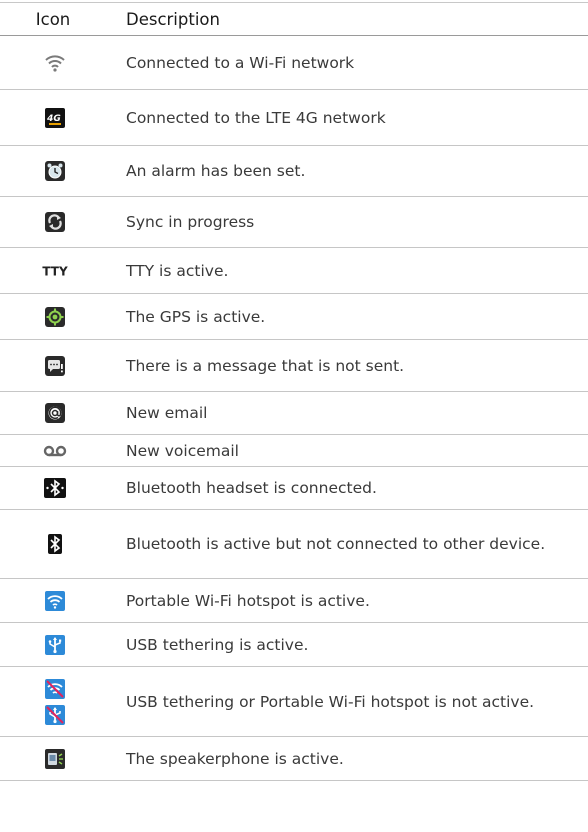  What do you see at coordinates (55, 644) in the screenshot?
I see `usb-tethering-icon` at bounding box center [55, 644].